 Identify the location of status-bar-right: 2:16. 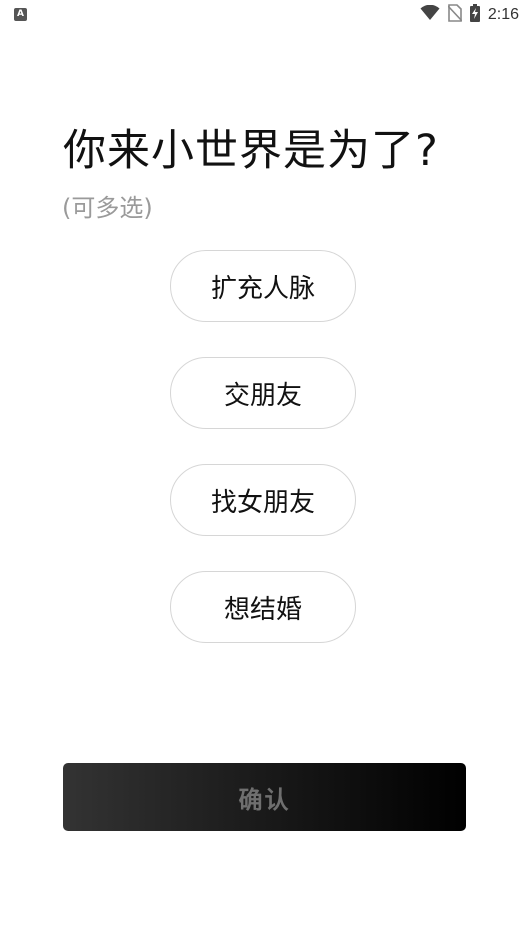
(469, 15).